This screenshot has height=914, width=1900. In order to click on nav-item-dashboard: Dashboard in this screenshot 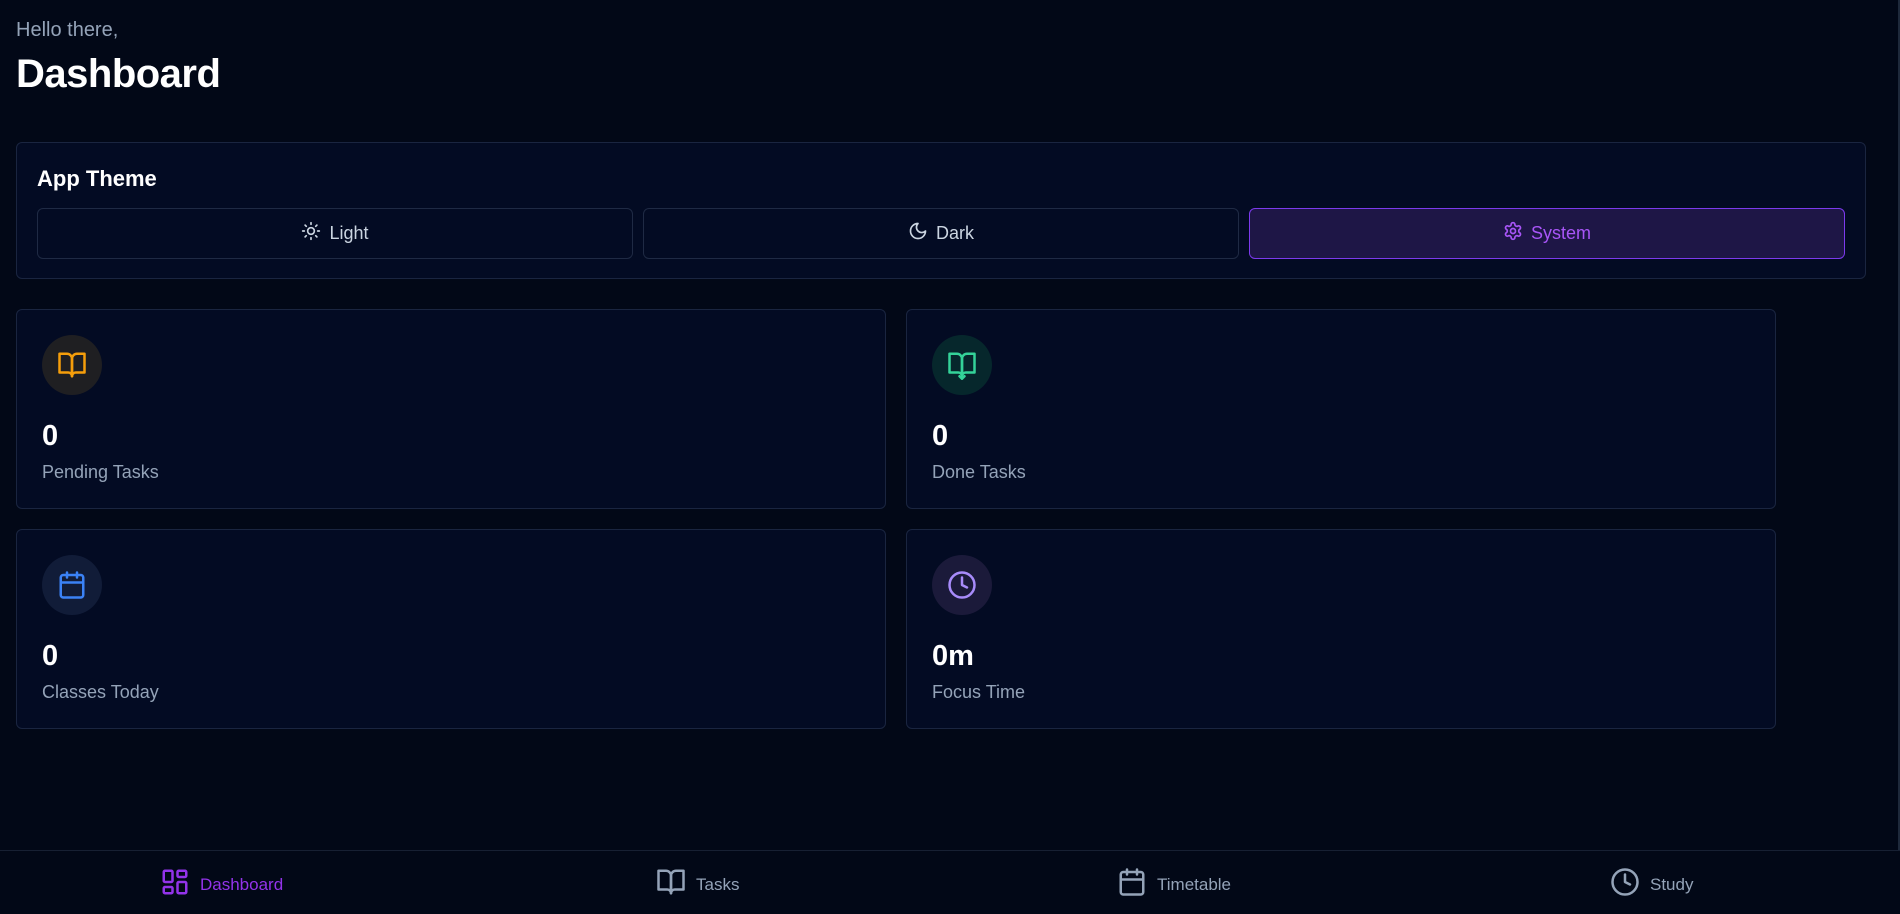, I will do `click(221, 884)`.